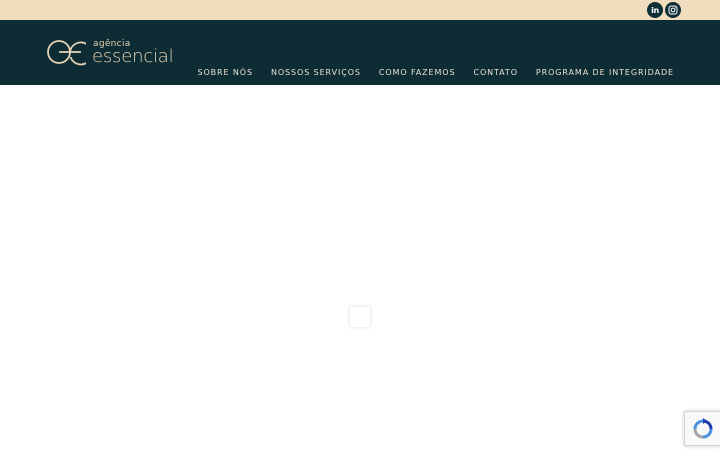 The image size is (720, 450). Describe the element at coordinates (495, 72) in the screenshot. I see `nav-contato: CONTATO` at that location.